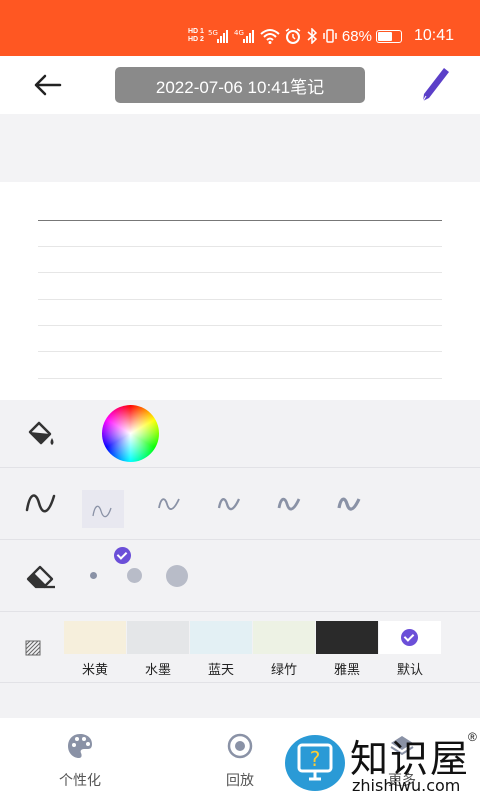  I want to click on battery-percent: 68%, so click(356, 36).